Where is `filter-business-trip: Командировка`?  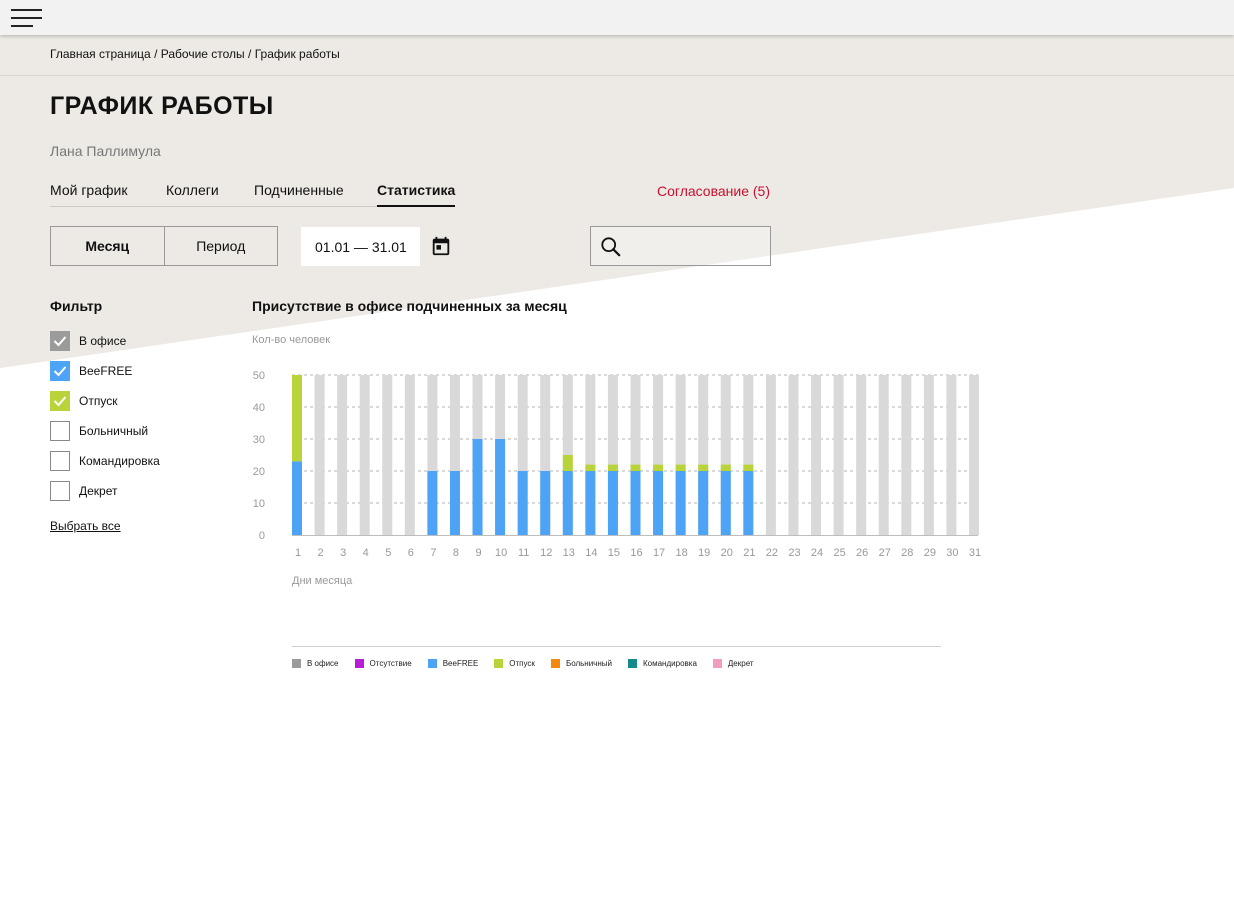
filter-business-trip: Командировка is located at coordinates (105, 461).